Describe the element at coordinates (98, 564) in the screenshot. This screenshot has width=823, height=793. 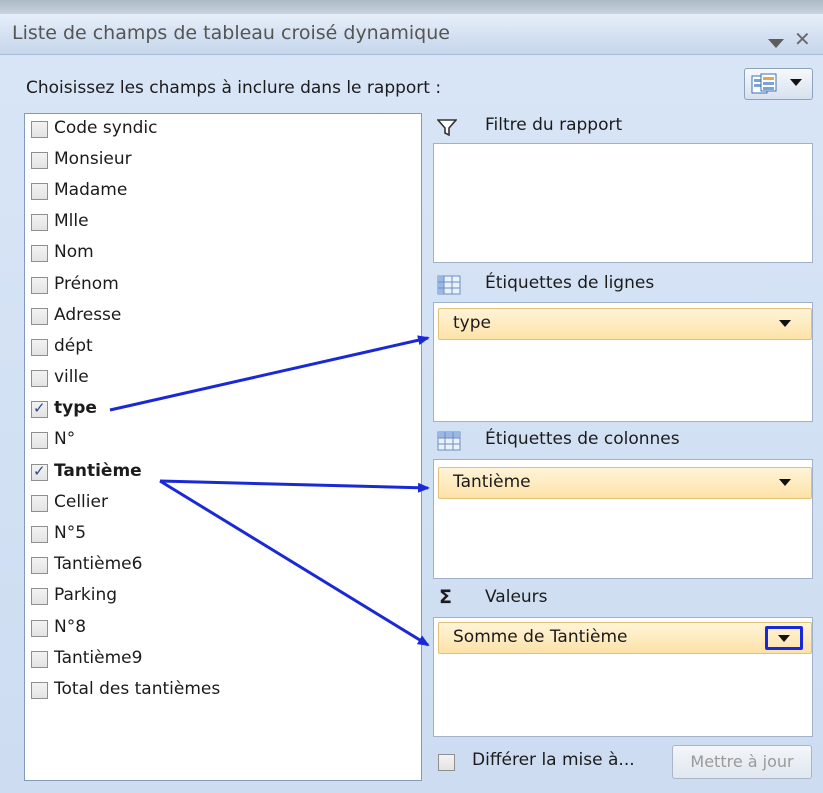
I see `field-label: Tantième6` at that location.